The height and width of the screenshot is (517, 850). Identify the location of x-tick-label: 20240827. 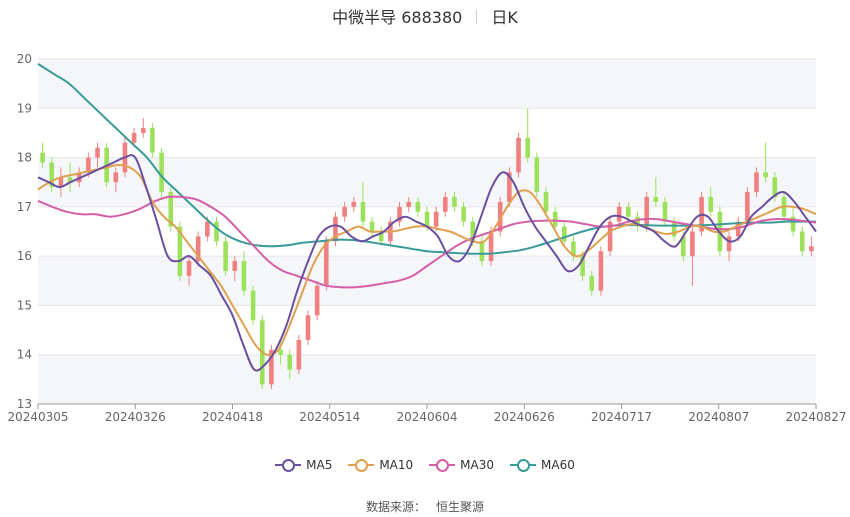
(815, 417).